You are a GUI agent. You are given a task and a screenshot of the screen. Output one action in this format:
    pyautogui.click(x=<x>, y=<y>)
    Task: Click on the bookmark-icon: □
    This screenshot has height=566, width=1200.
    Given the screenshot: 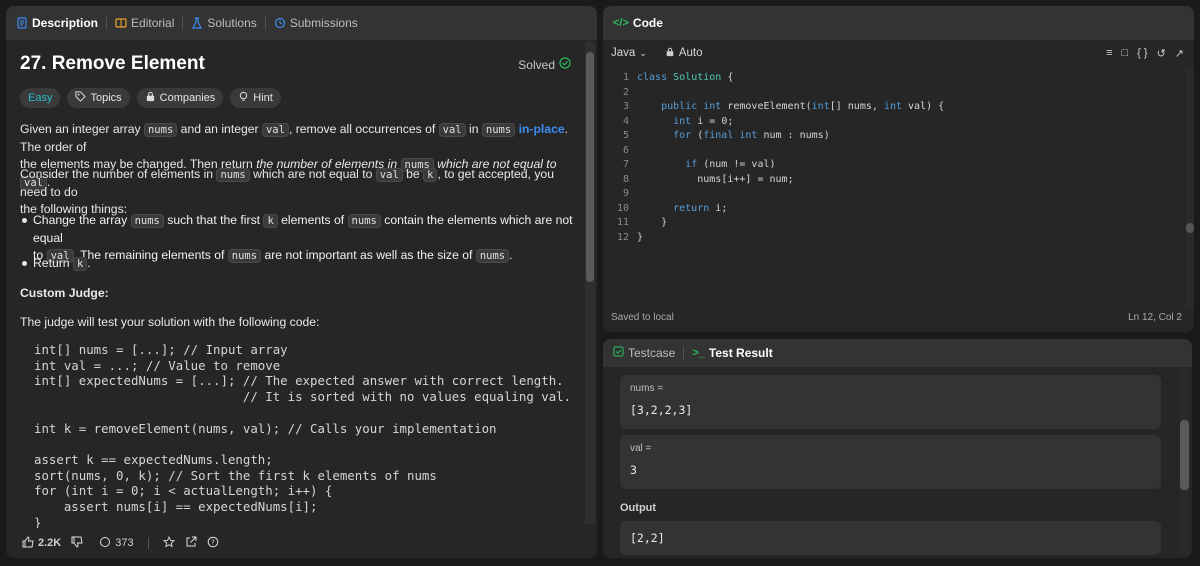 What is the action you would take?
    pyautogui.click(x=1125, y=53)
    